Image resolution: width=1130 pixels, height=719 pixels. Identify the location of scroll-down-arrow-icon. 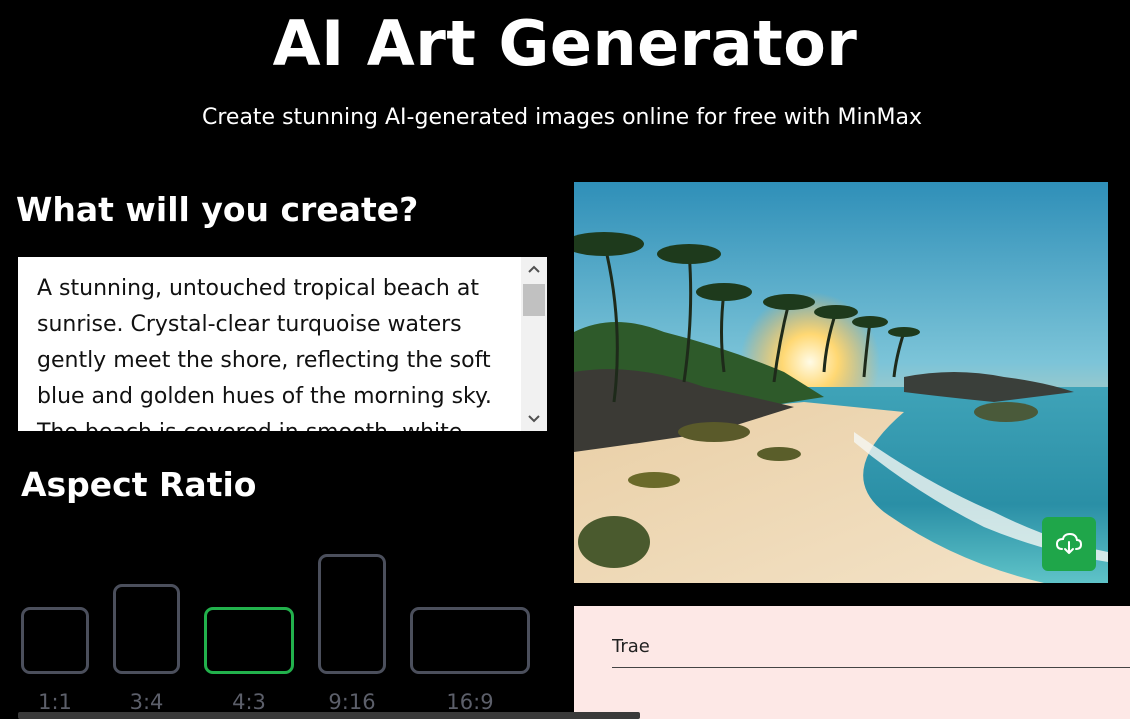
(534, 419).